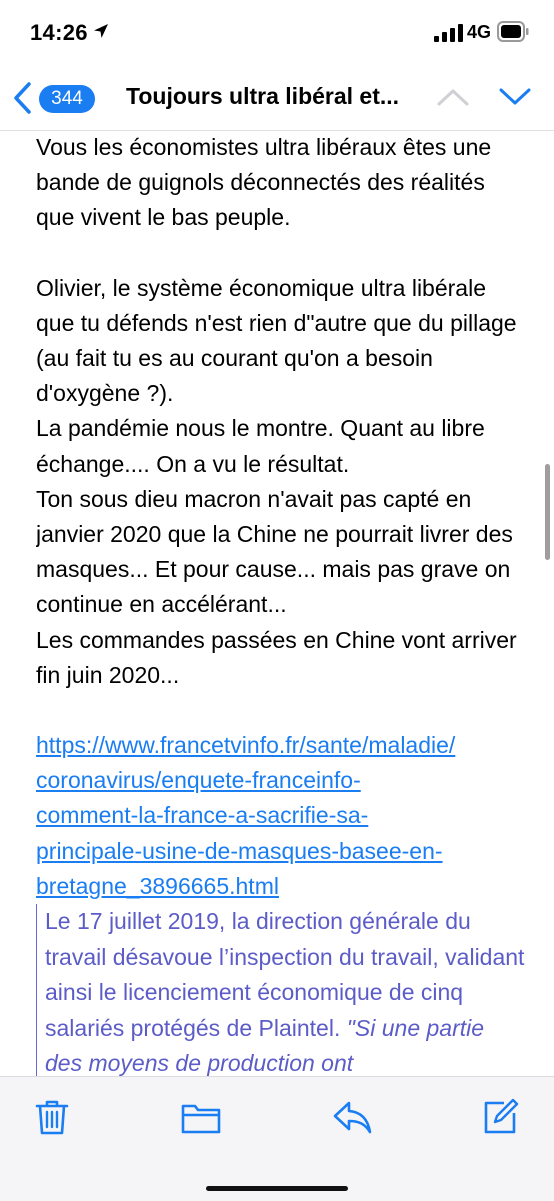 This screenshot has width=554, height=1201. I want to click on status-time: 14:26, so click(59, 32).